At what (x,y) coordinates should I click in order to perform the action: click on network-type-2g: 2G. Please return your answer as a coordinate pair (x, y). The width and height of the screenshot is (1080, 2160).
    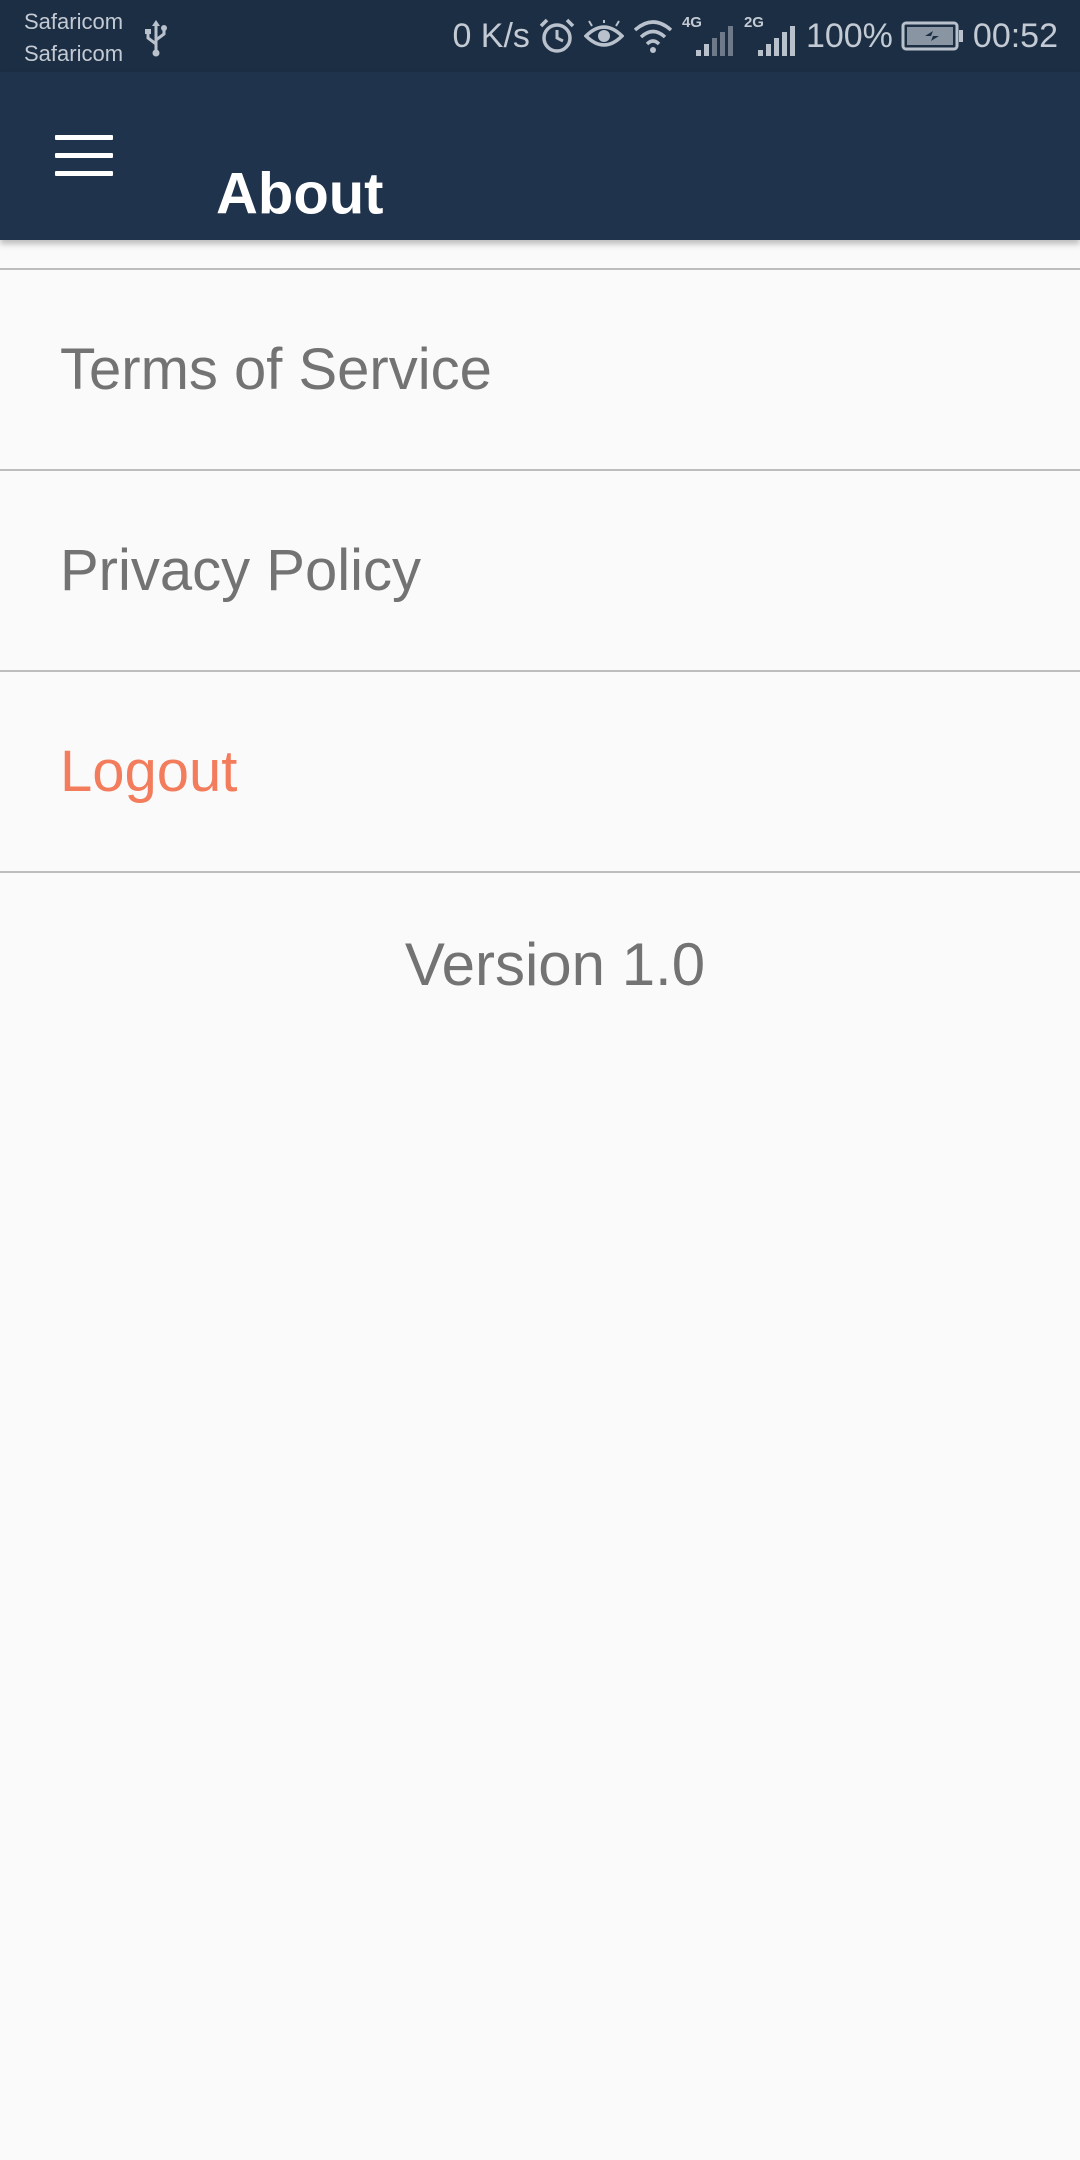
    Looking at the image, I should click on (771, 35).